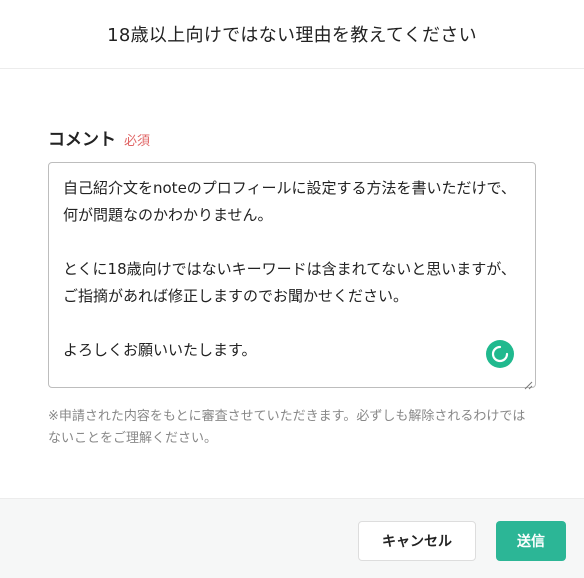 This screenshot has height=578, width=584. What do you see at coordinates (528, 382) in the screenshot?
I see `resize-handle-icon` at bounding box center [528, 382].